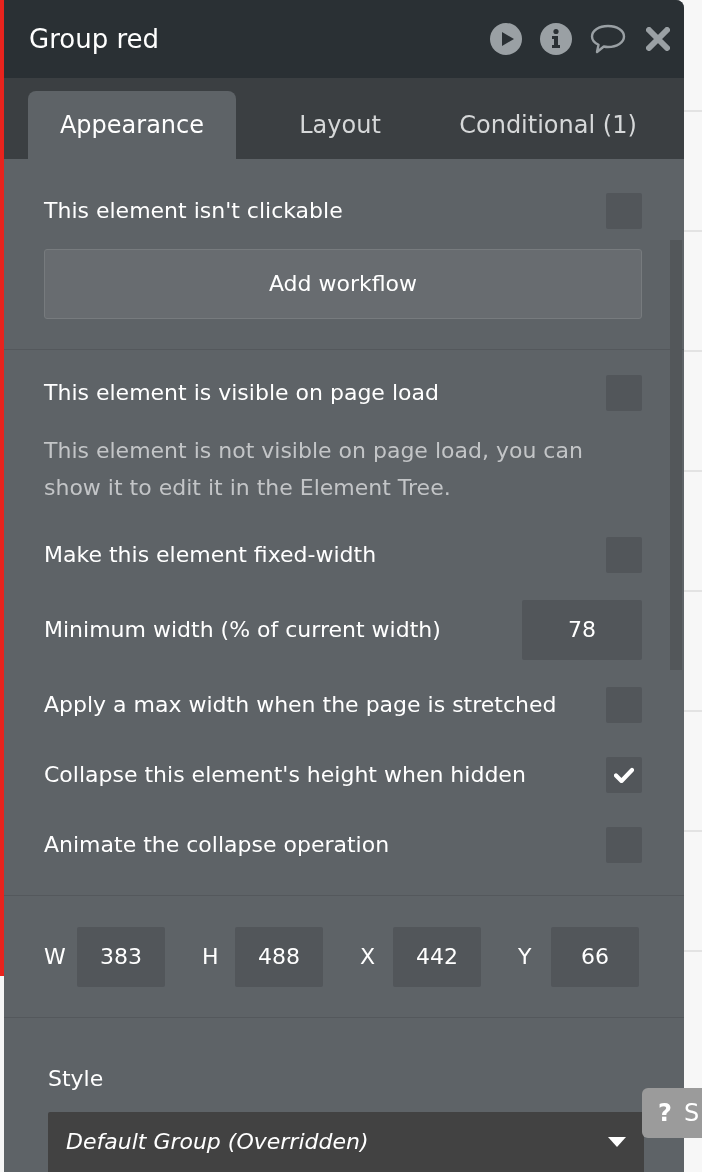 Image resolution: width=702 pixels, height=1172 pixels. Describe the element at coordinates (121, 956) in the screenshot. I see `dimension-field: 383` at that location.